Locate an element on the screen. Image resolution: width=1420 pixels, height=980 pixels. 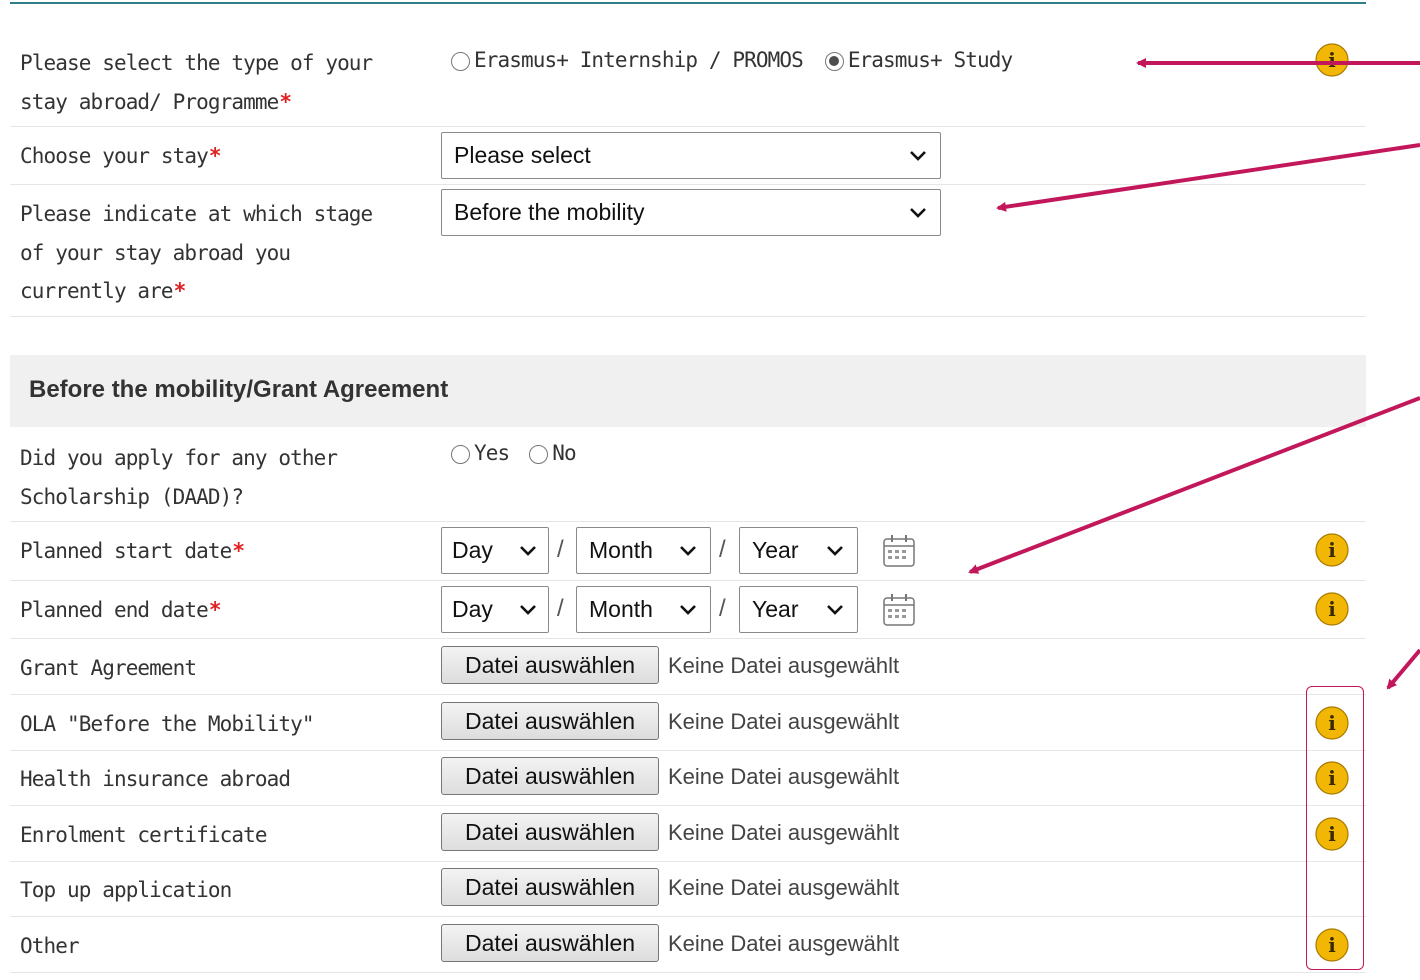
programme-label-line1: Please select the type of your is located at coordinates (196, 63).